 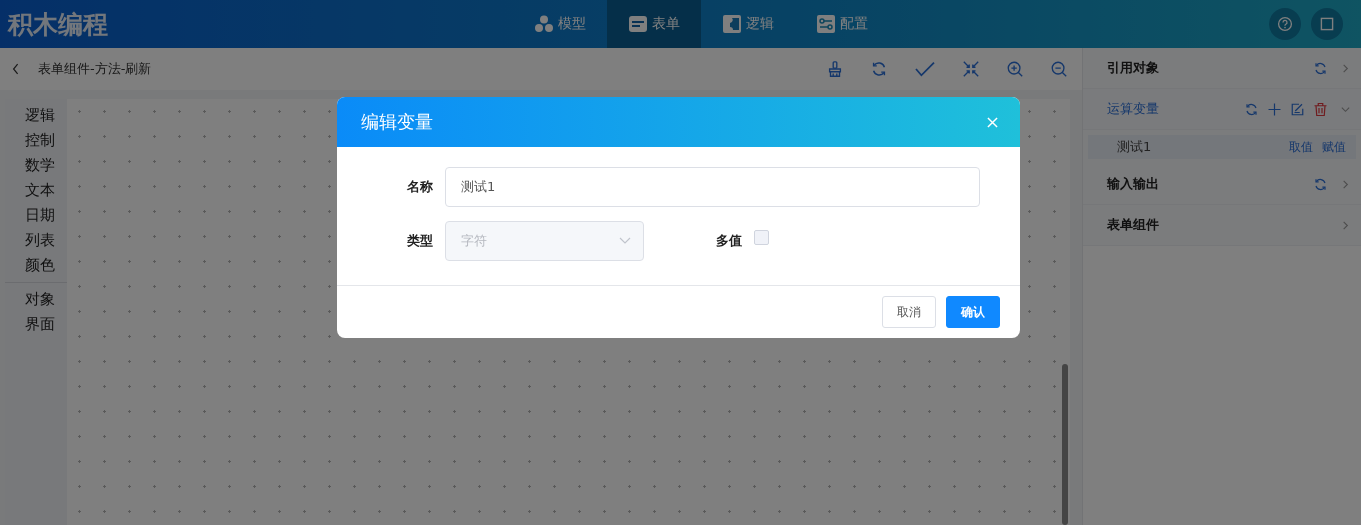 What do you see at coordinates (1065, 444) in the screenshot?
I see `scrollbar` at bounding box center [1065, 444].